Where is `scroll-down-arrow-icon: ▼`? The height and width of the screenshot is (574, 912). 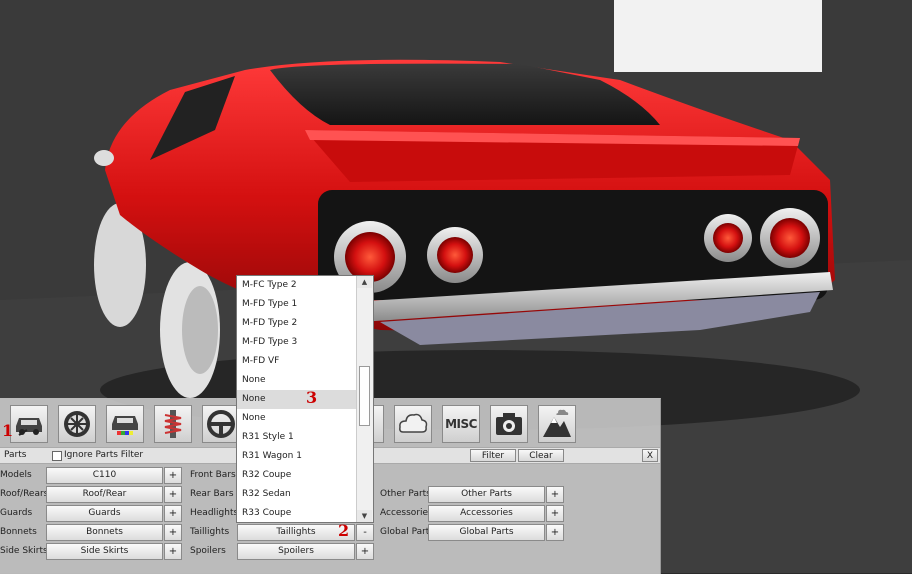 scroll-down-arrow-icon: ▼ is located at coordinates (364, 516).